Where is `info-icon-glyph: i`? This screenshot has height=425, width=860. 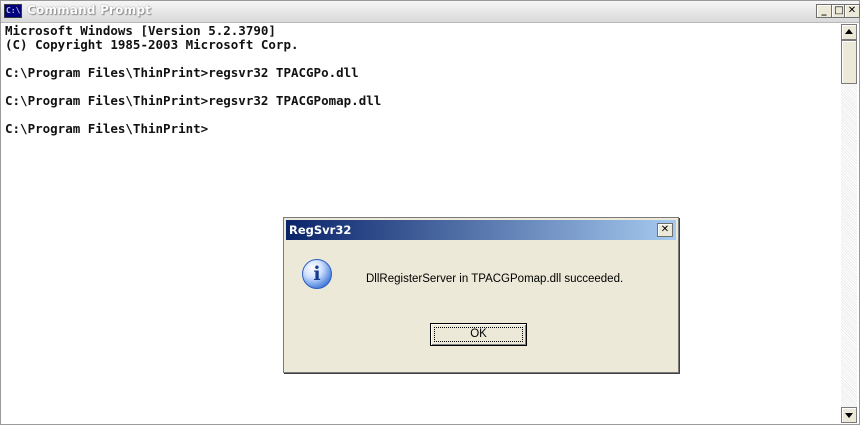
info-icon-glyph: i is located at coordinates (317, 274).